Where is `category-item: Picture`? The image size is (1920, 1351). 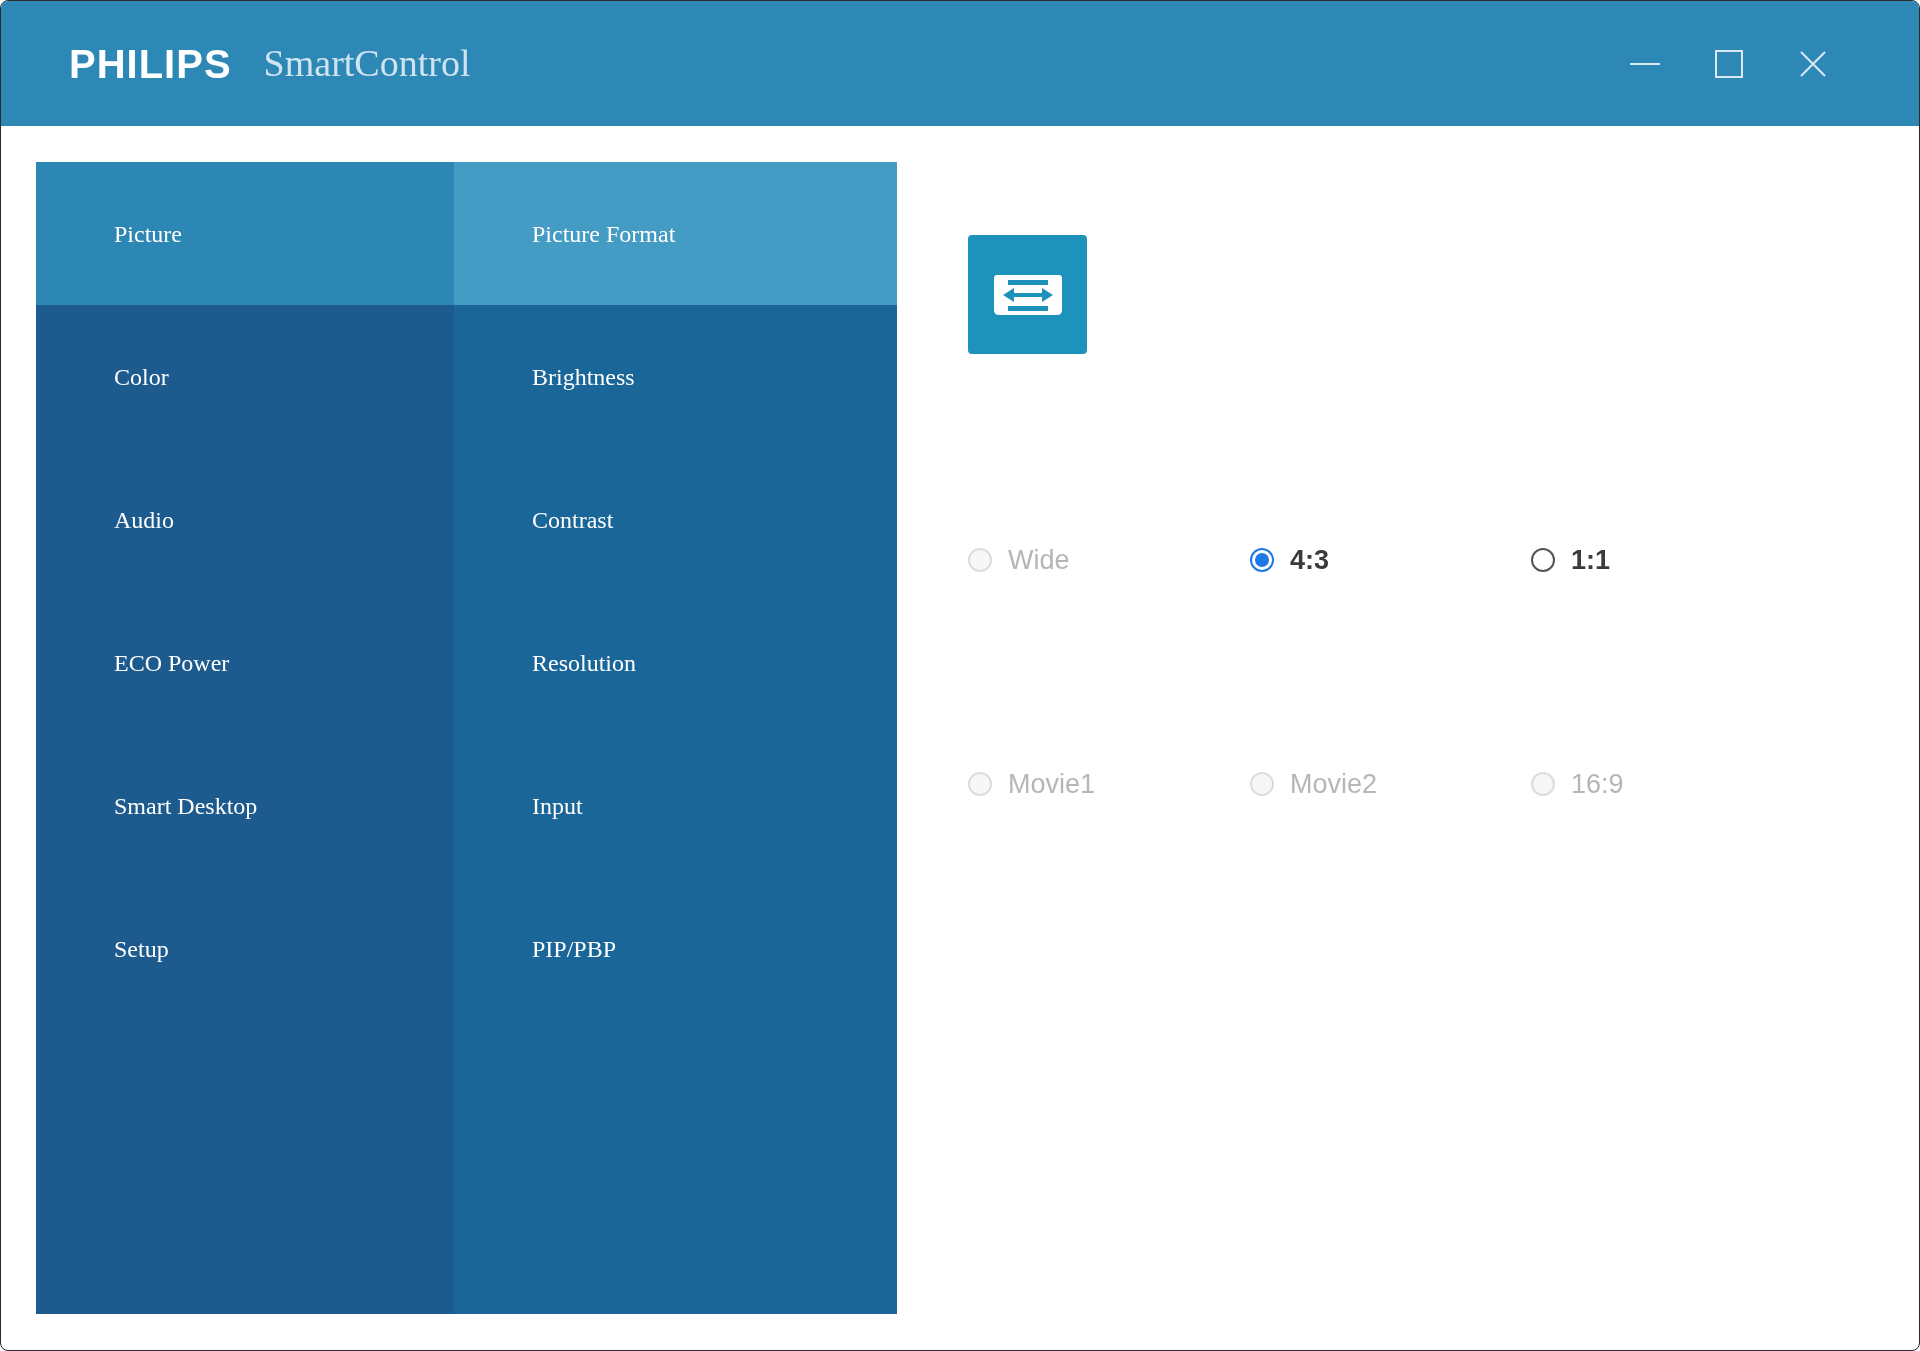
category-item: Picture is located at coordinates (245, 233).